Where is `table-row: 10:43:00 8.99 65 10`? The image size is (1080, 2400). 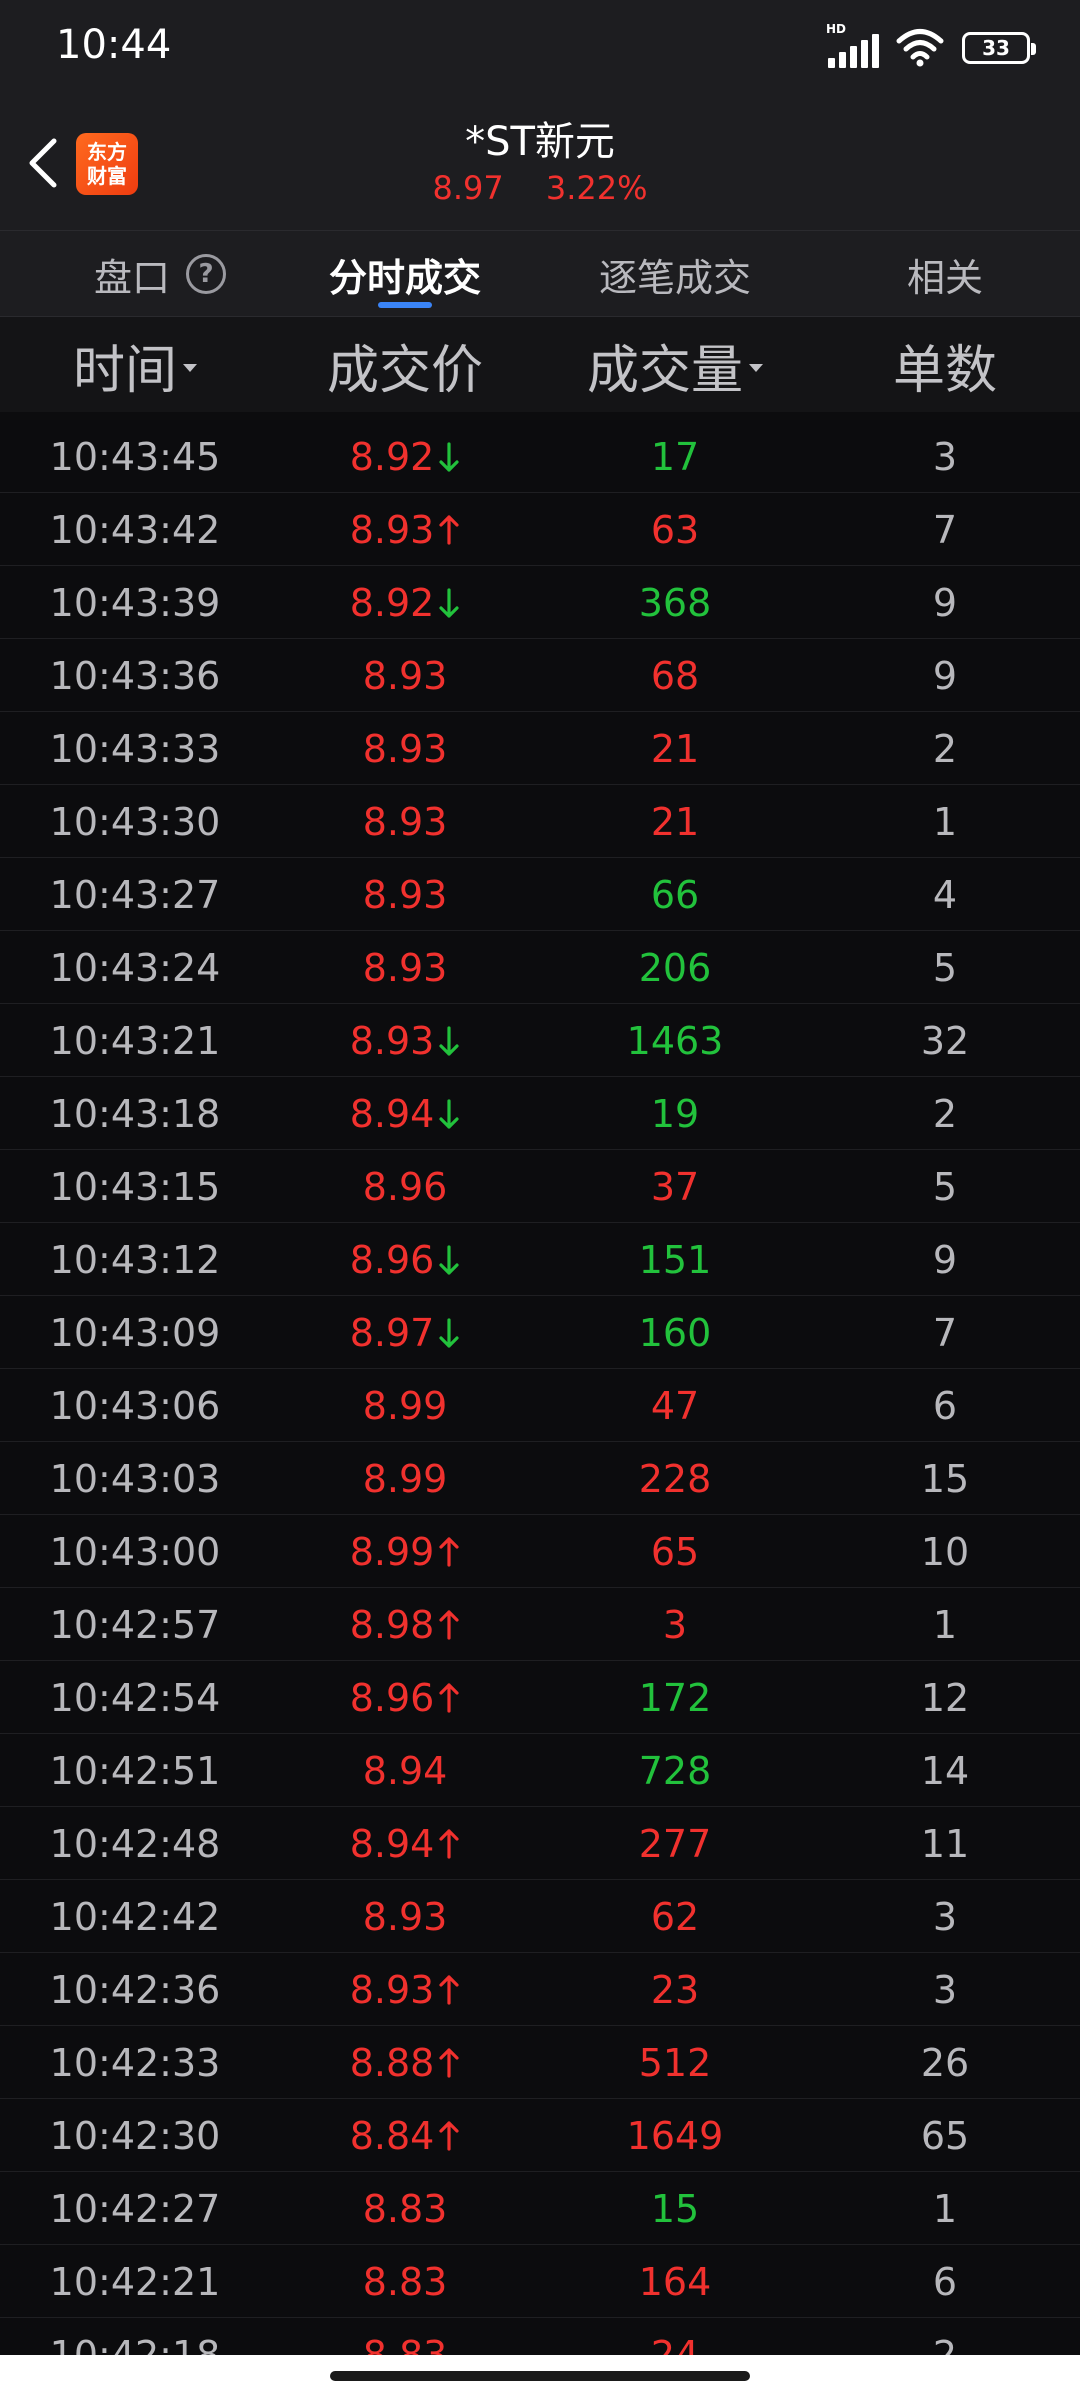 table-row: 10:43:00 8.99 65 10 is located at coordinates (540, 1551).